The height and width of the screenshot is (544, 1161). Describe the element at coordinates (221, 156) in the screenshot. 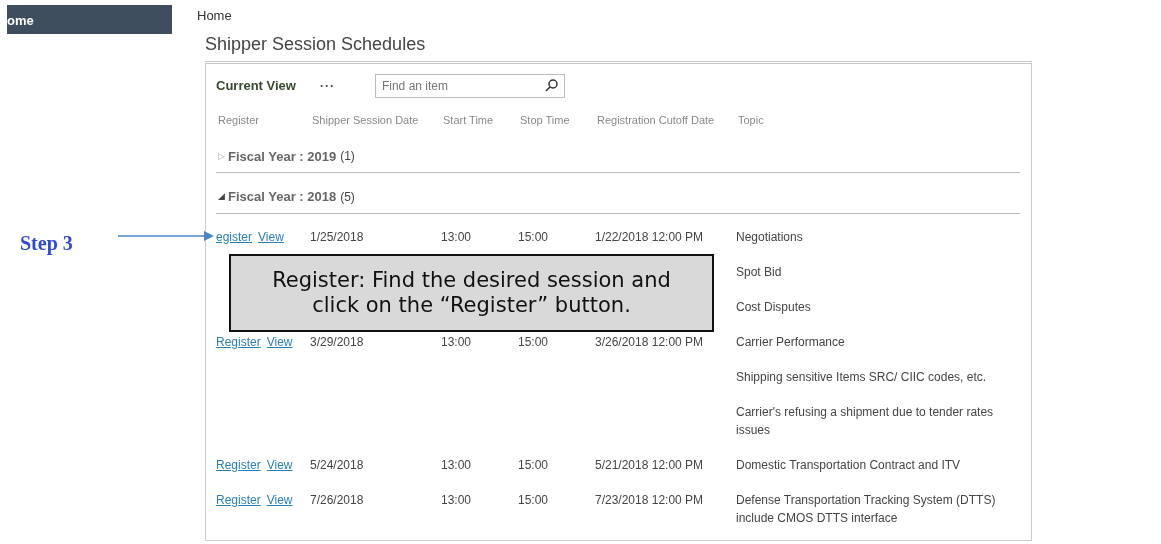

I see `expand-toggle: ▷` at that location.